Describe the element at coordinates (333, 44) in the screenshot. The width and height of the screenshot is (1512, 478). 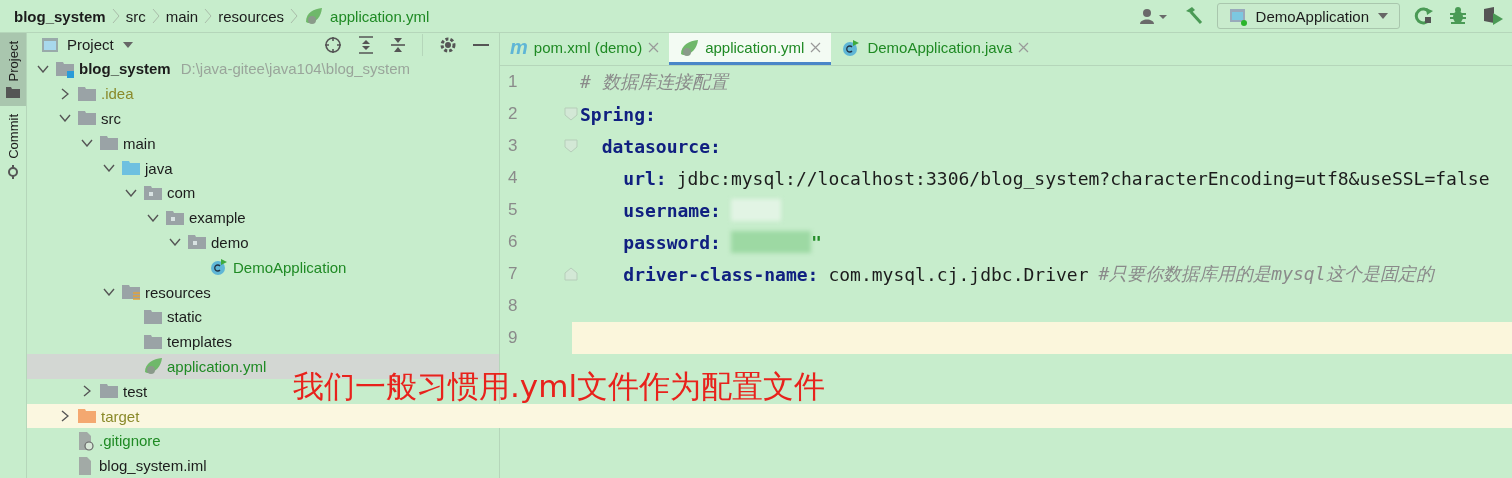
I see `crosshair-icon` at that location.